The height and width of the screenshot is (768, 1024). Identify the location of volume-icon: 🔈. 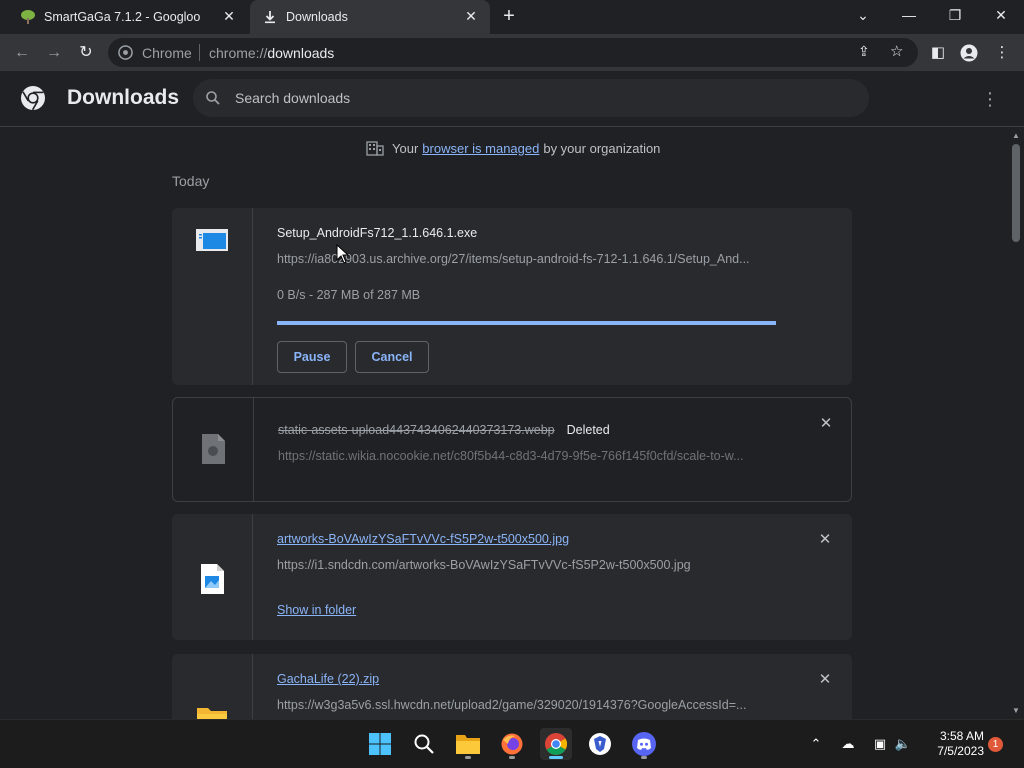
(903, 744).